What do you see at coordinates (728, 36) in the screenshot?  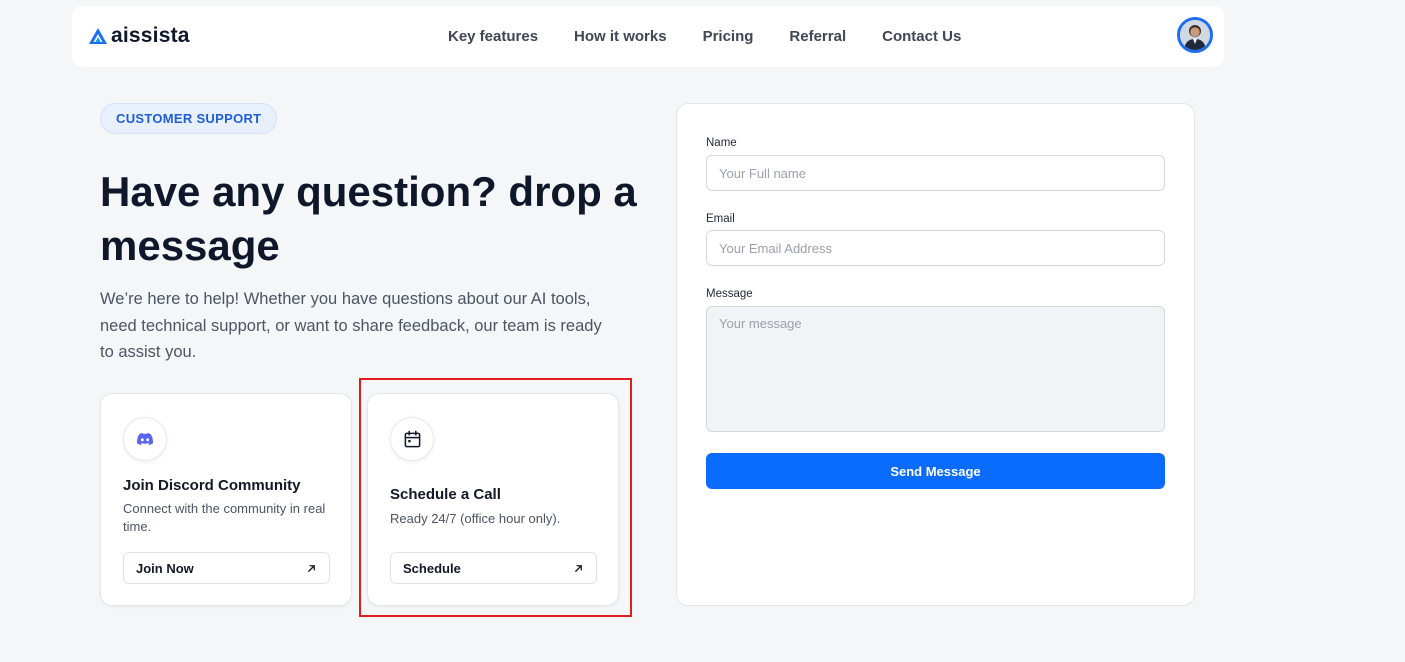 I see `nav-pricing: Pricing` at bounding box center [728, 36].